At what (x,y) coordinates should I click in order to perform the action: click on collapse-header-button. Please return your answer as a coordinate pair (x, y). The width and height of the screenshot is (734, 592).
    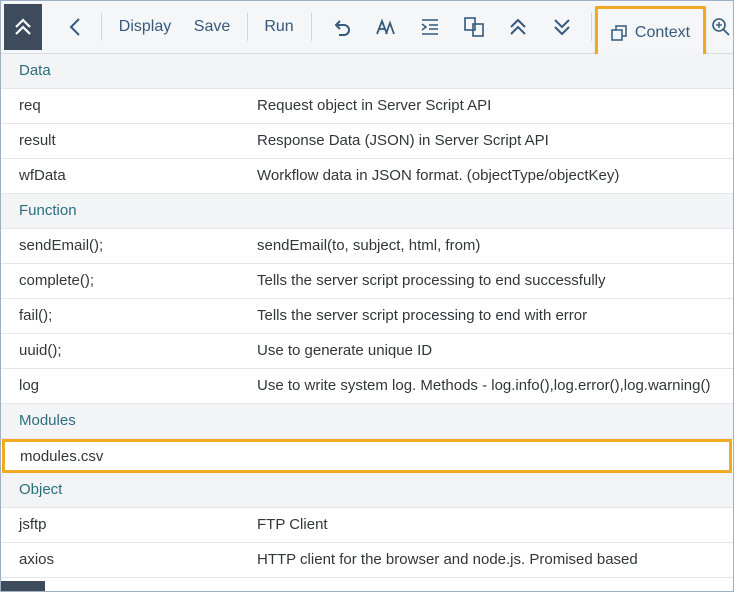
    Looking at the image, I should click on (23, 27).